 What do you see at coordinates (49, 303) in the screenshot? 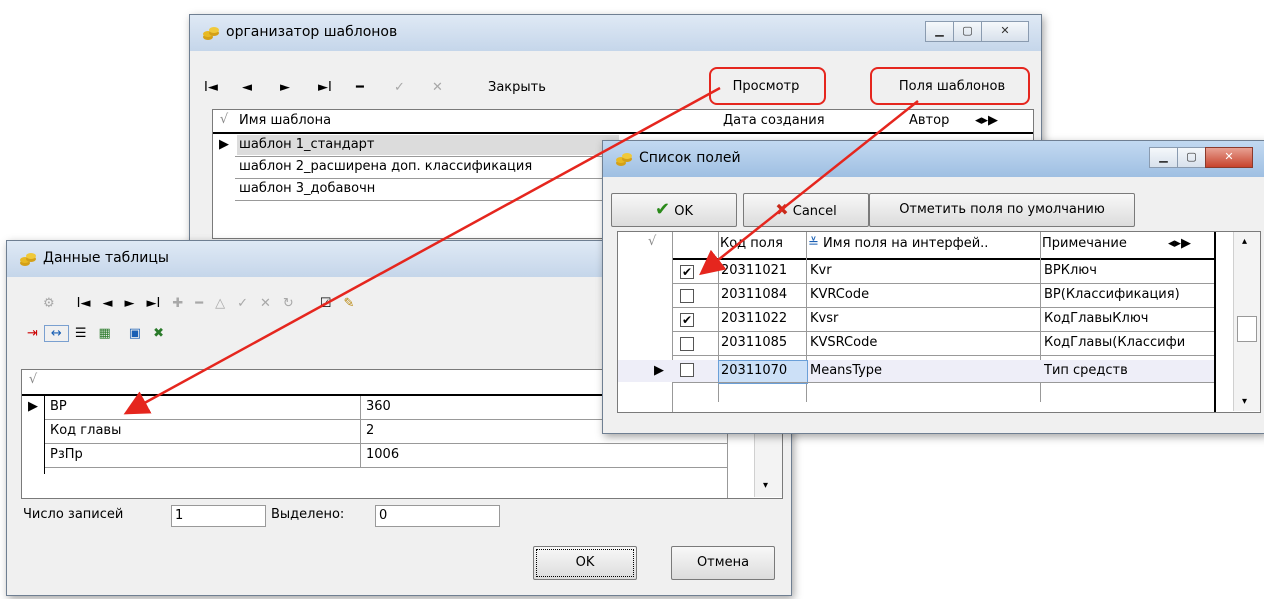
I see `settings-icon: ⚙` at bounding box center [49, 303].